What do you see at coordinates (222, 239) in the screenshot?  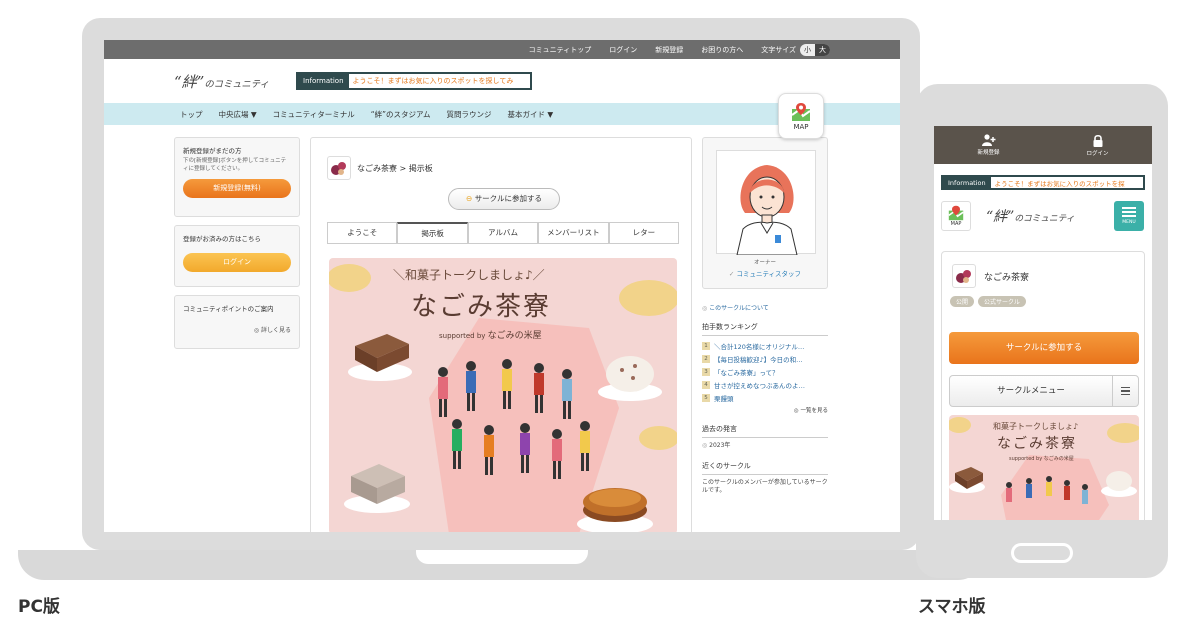 I see `login-title: 登録がお済みの方はこちら` at bounding box center [222, 239].